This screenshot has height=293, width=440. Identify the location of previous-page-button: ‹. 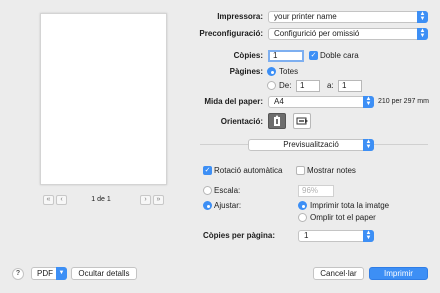
(61, 200).